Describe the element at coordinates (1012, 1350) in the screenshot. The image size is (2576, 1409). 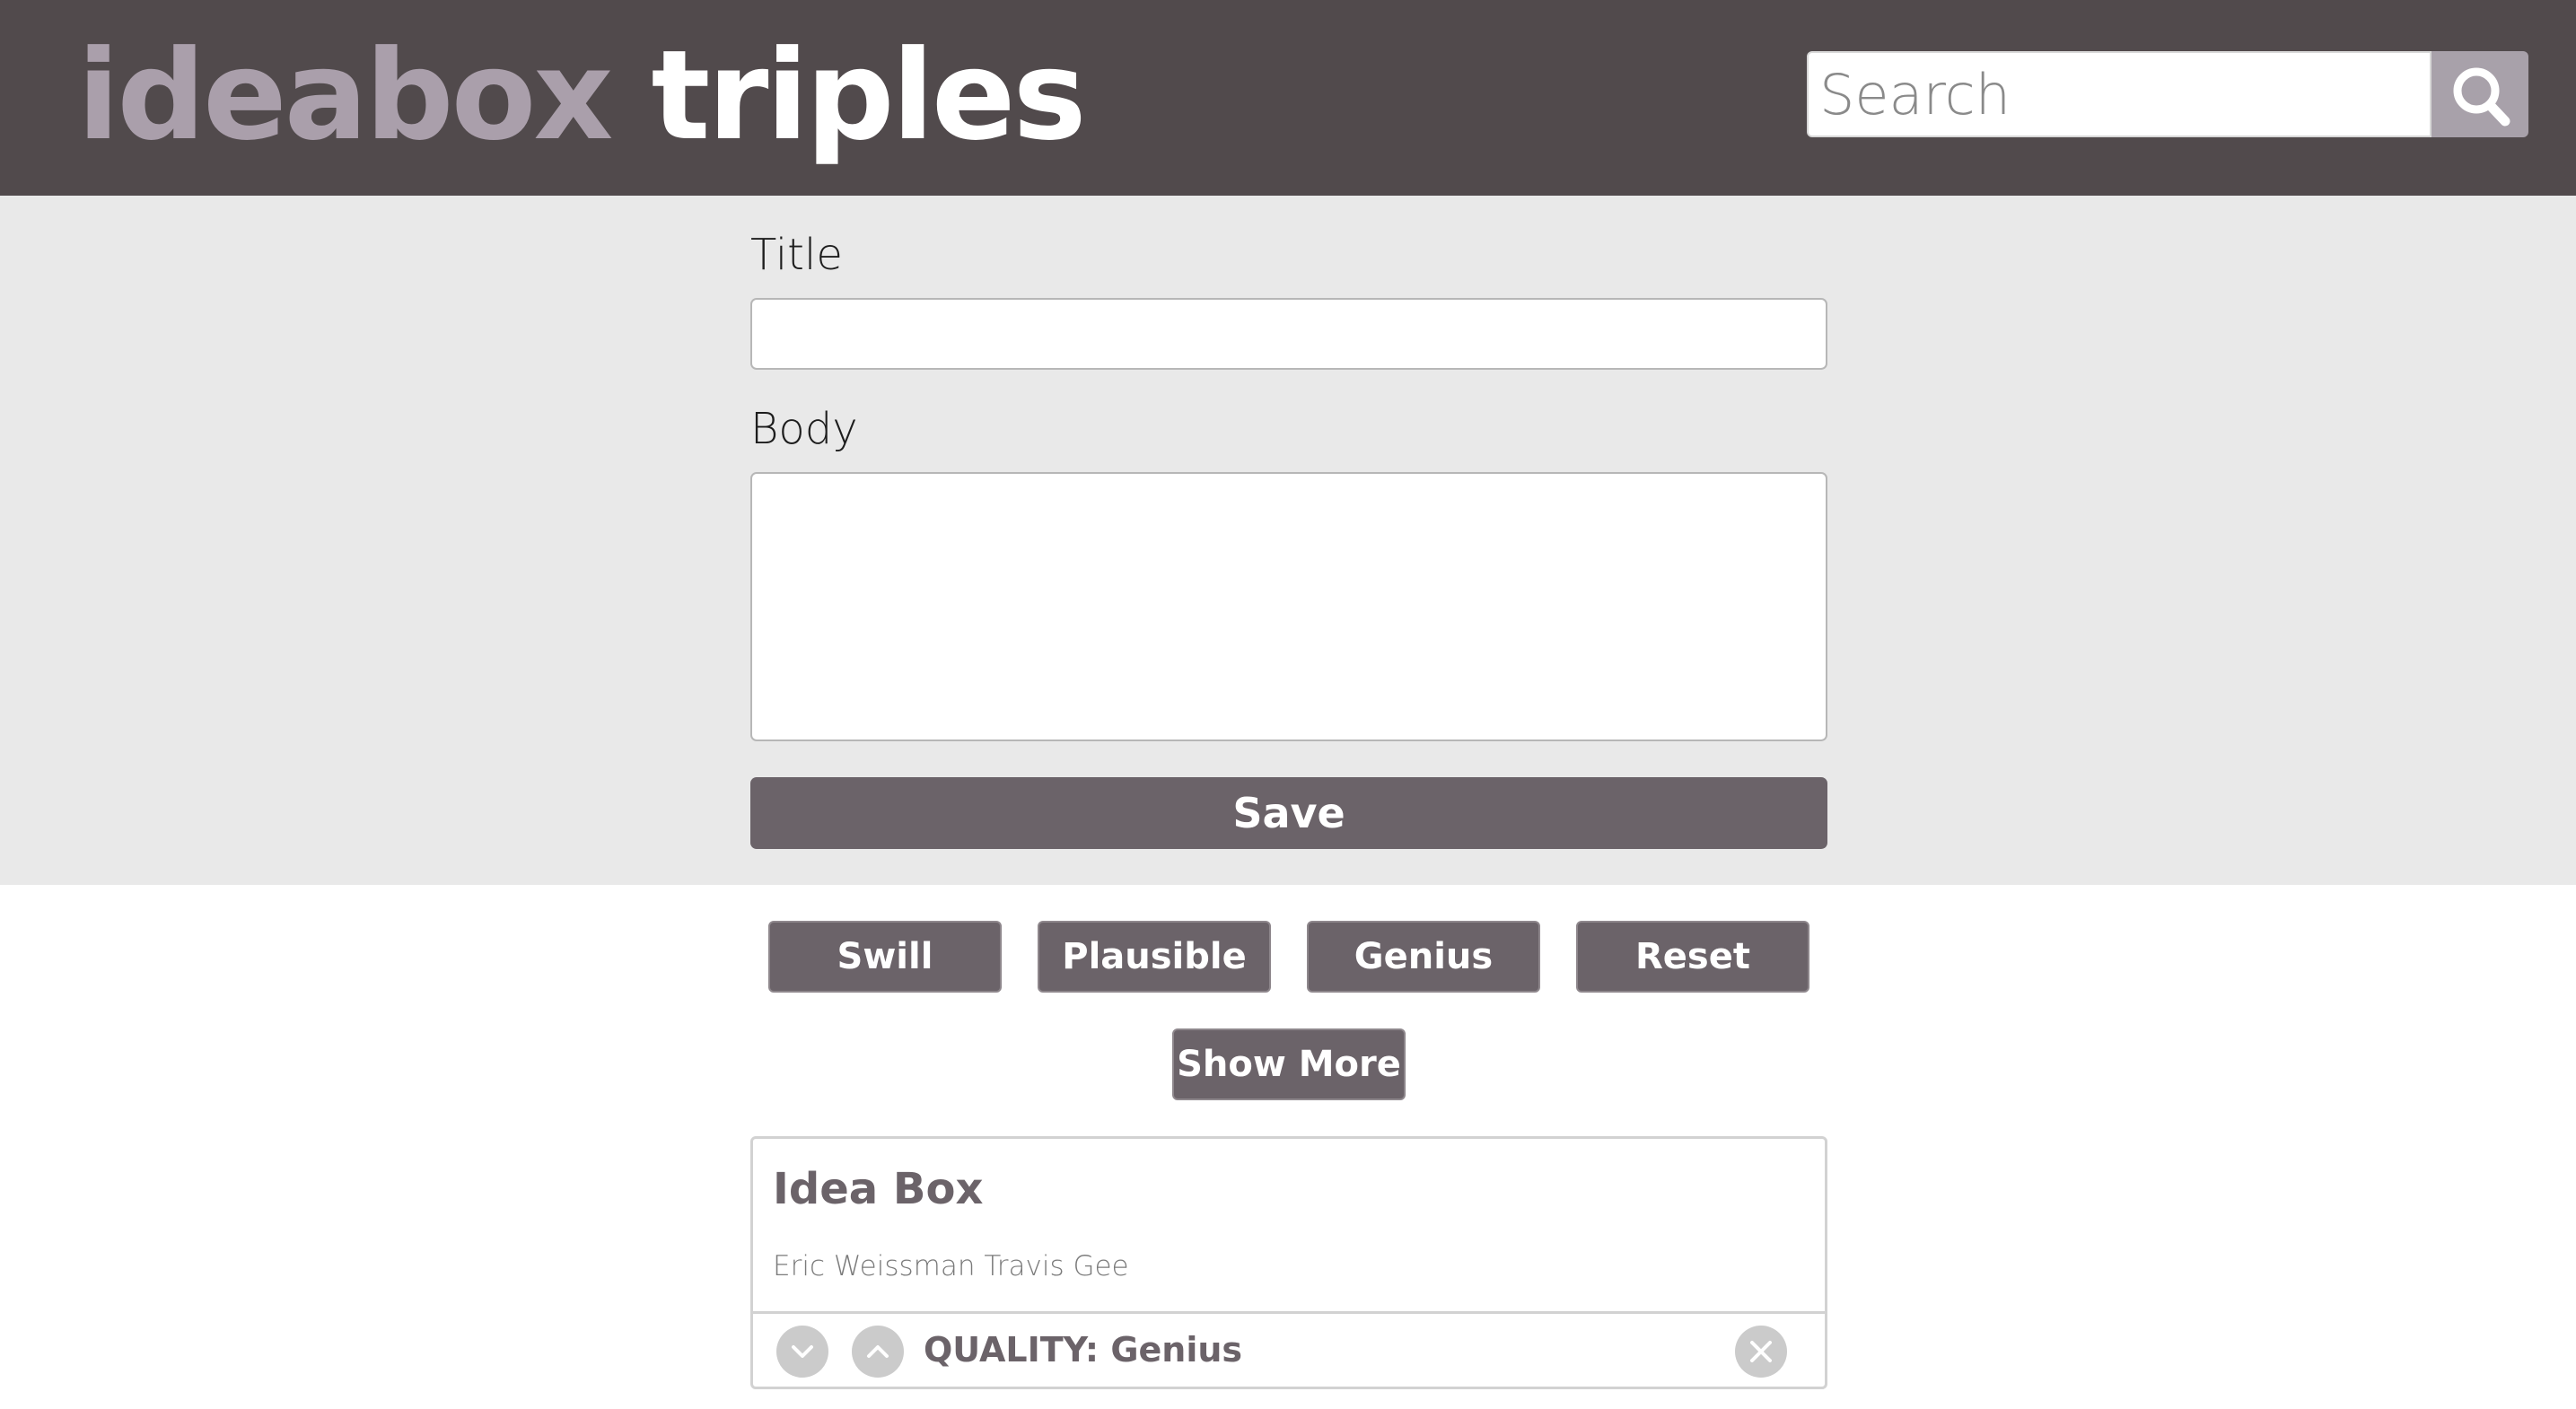
I see `quality-label: QUALITY:` at that location.